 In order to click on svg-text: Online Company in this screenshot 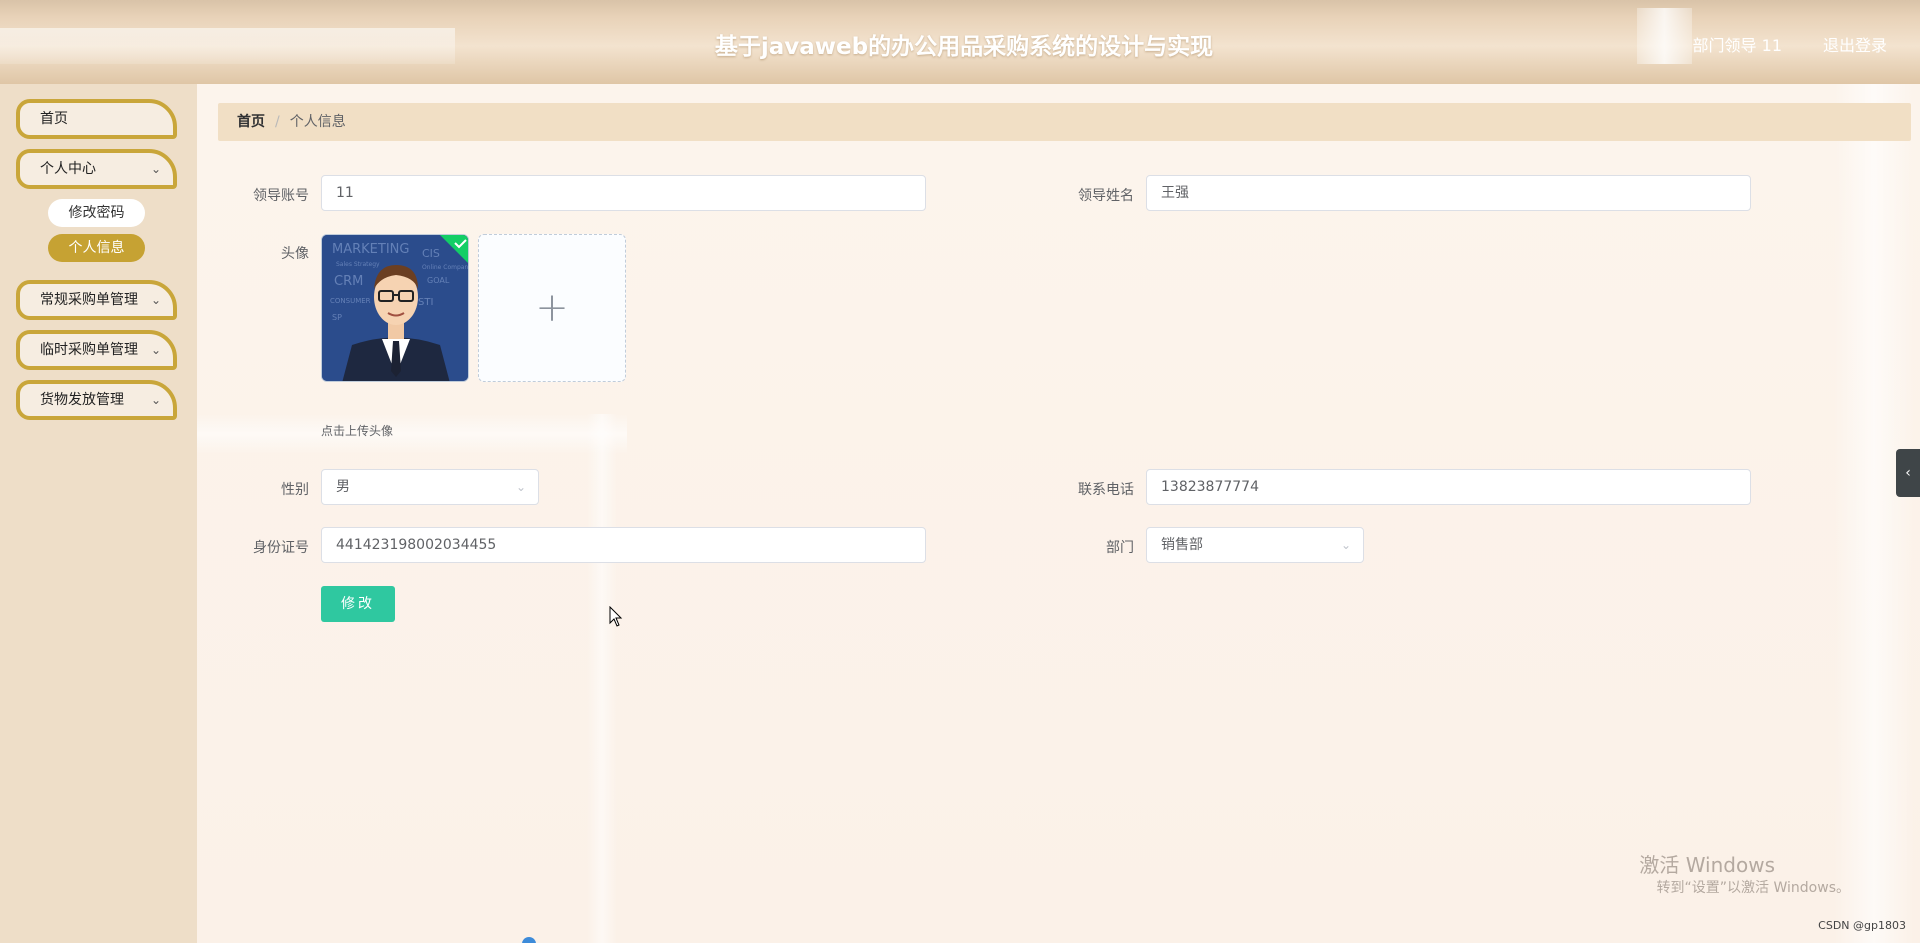, I will do `click(445, 267)`.